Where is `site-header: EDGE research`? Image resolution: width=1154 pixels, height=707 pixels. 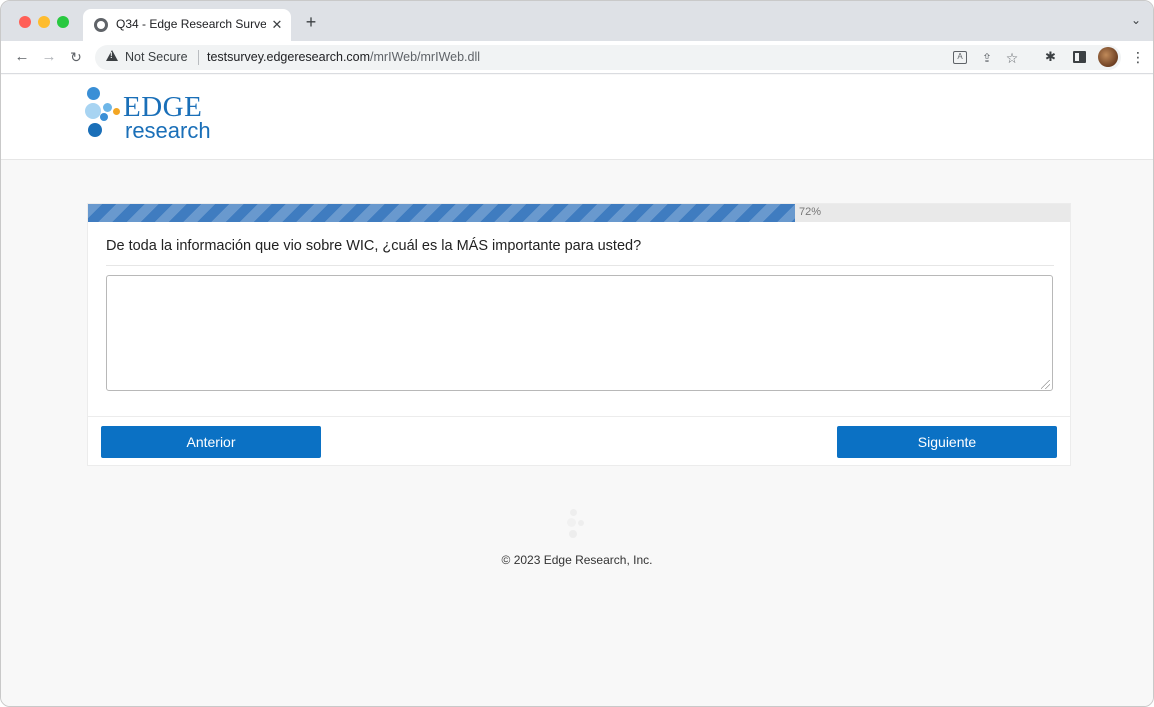
site-header: EDGE research is located at coordinates (577, 117).